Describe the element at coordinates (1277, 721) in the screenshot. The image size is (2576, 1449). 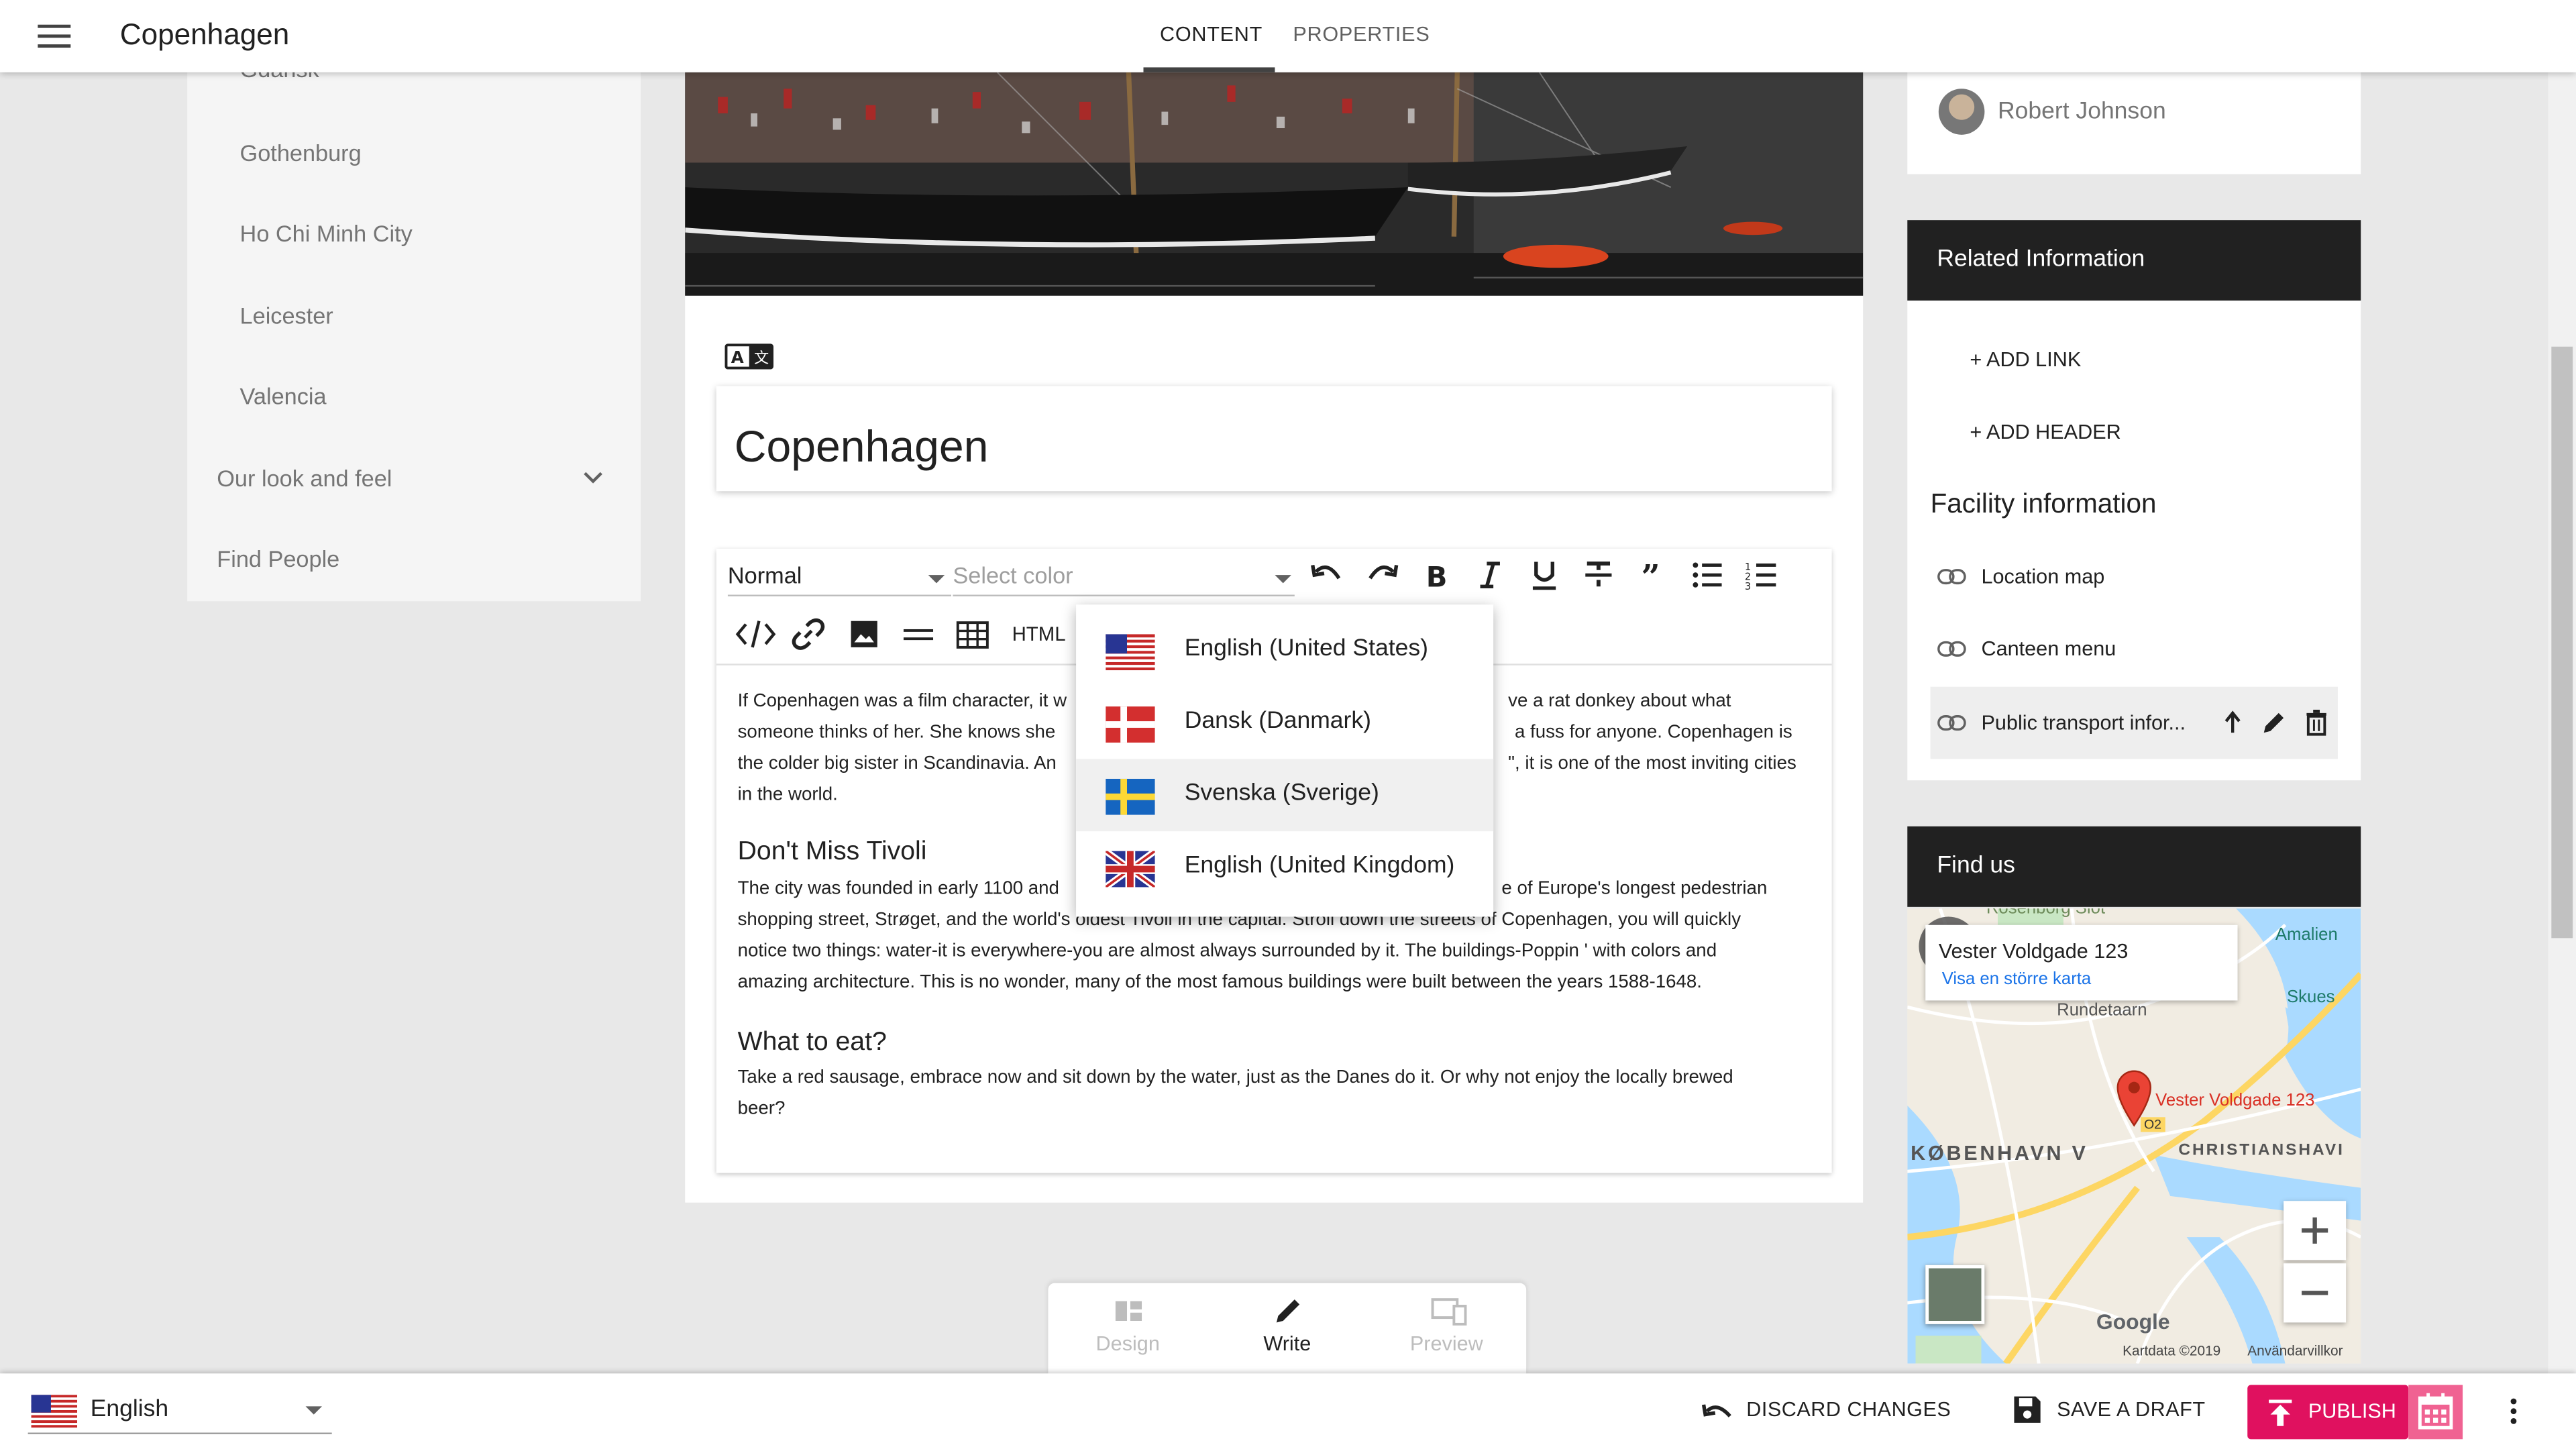
I see `language-option-label: Dansk (Danmark)` at that location.